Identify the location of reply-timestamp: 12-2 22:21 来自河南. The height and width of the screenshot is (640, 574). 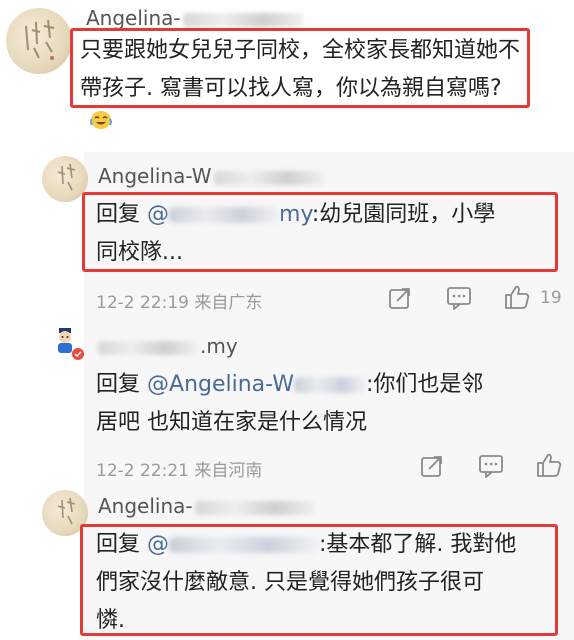
(179, 471).